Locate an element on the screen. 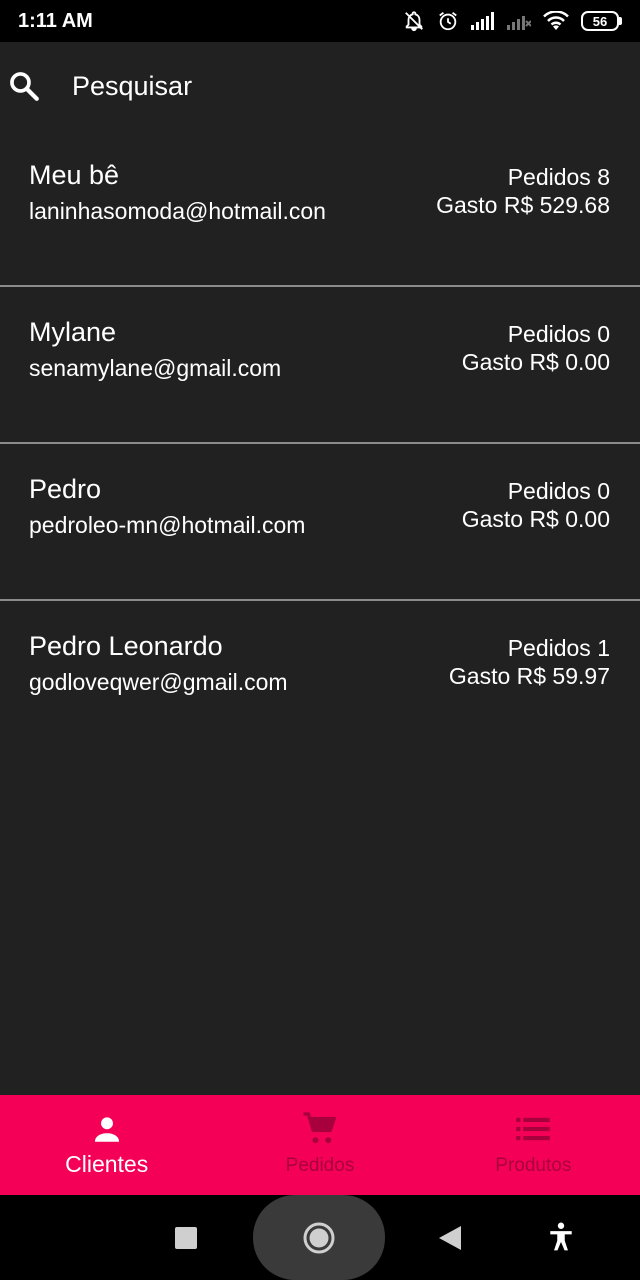 Image resolution: width=640 pixels, height=1280 pixels. client-orders: Pedidos 8 is located at coordinates (558, 177).